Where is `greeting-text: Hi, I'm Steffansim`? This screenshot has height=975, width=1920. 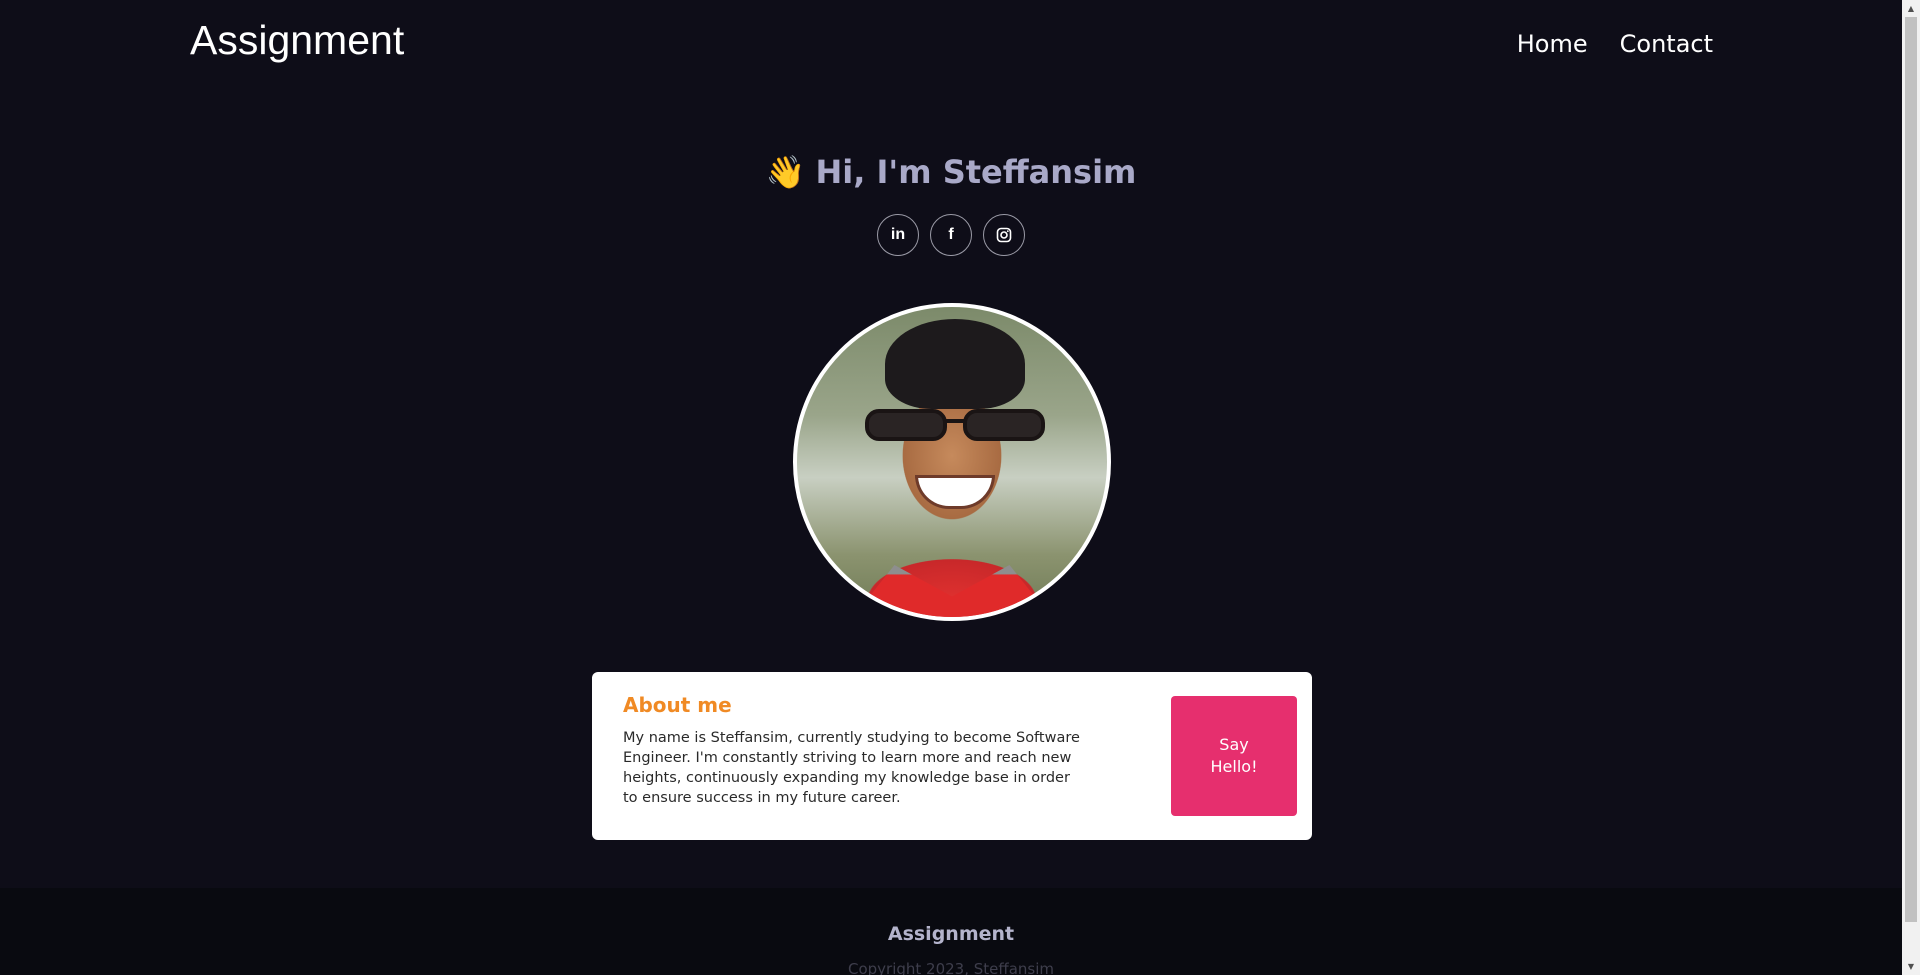 greeting-text: Hi, I'm Steffansim is located at coordinates (976, 172).